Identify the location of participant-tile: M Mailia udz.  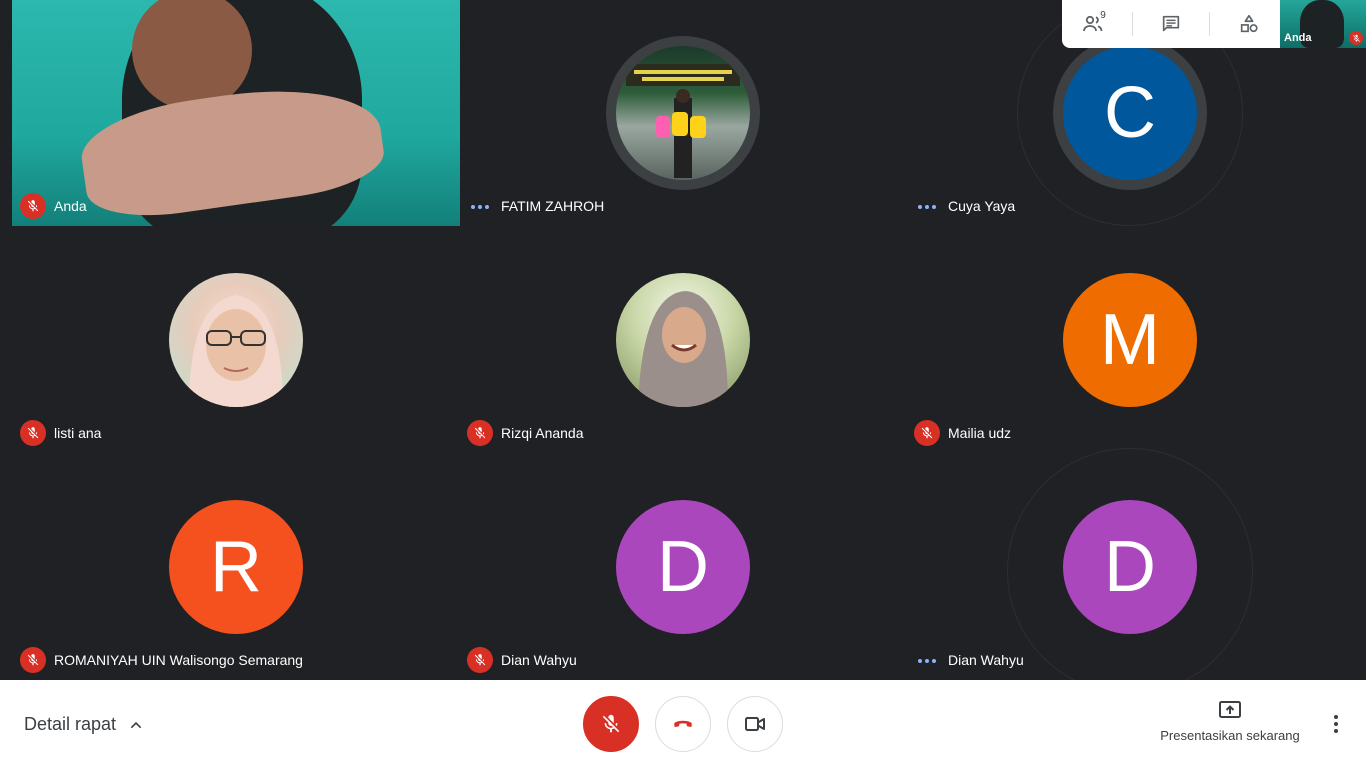
(1130, 340).